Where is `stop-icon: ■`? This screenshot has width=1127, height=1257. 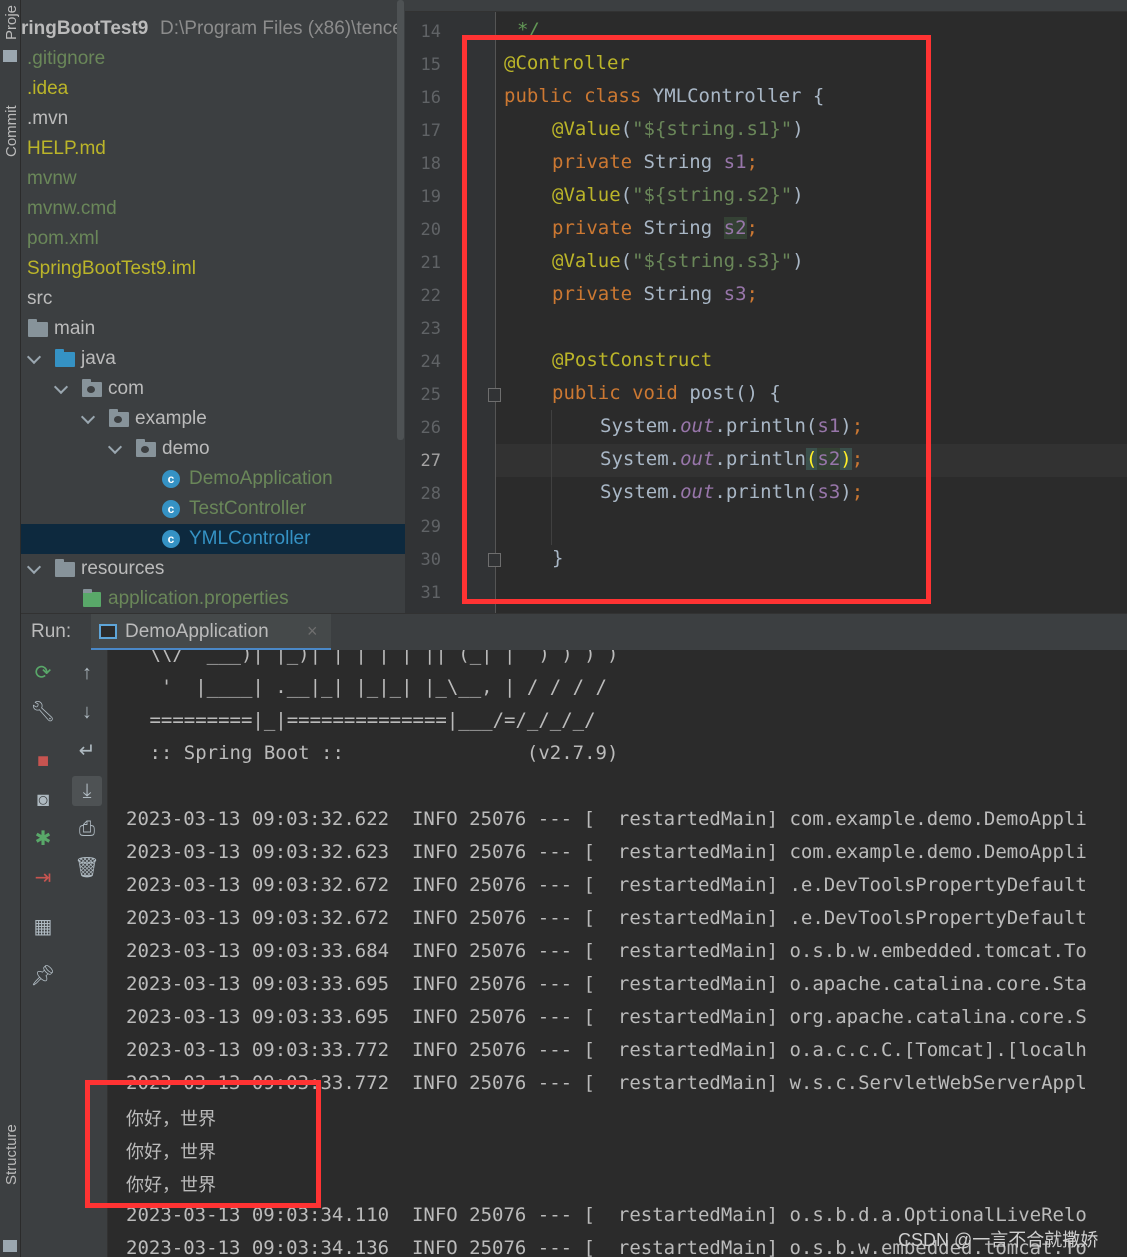
stop-icon: ■ is located at coordinates (43, 761).